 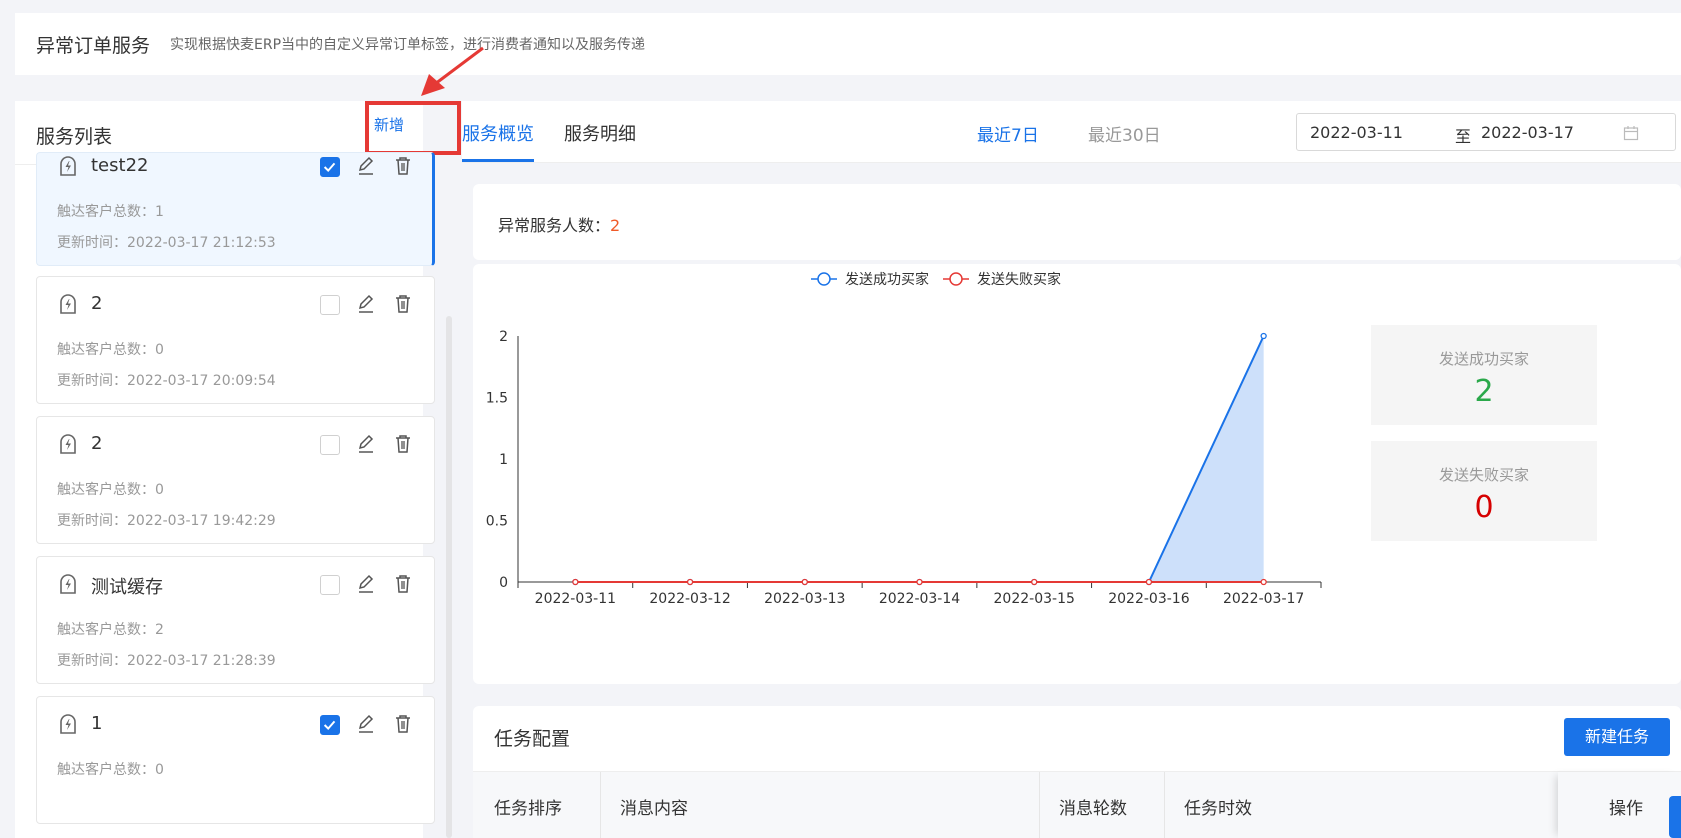 What do you see at coordinates (1484, 375) in the screenshot?
I see `kpi-success: 发送成功买家 2` at bounding box center [1484, 375].